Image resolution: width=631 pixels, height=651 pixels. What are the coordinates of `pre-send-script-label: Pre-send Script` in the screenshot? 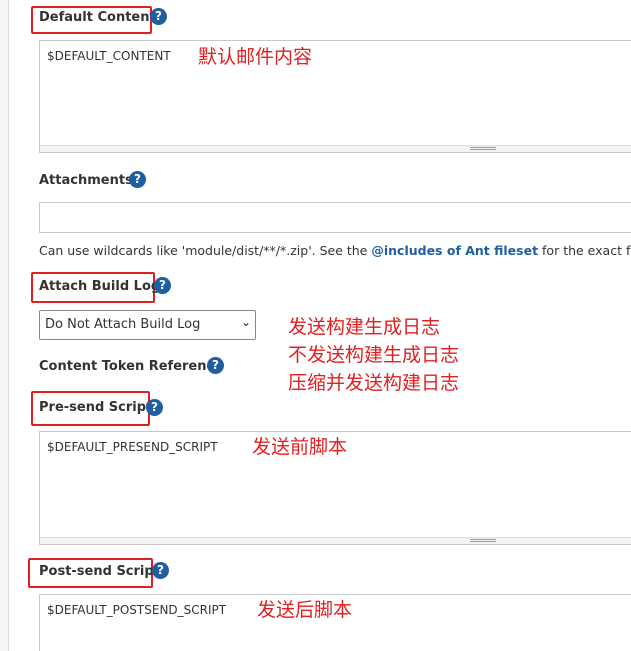 It's located at (96, 407).